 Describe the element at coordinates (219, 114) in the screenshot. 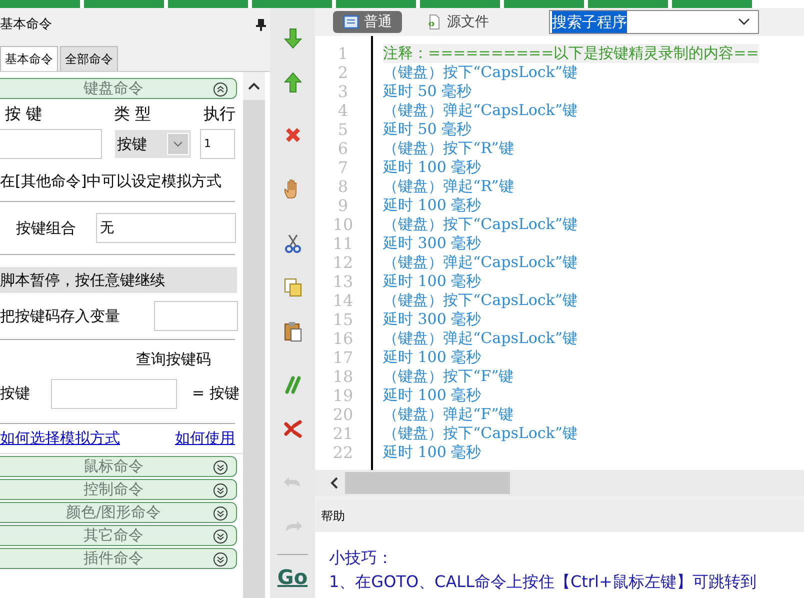

I see `column-label: 执行` at that location.